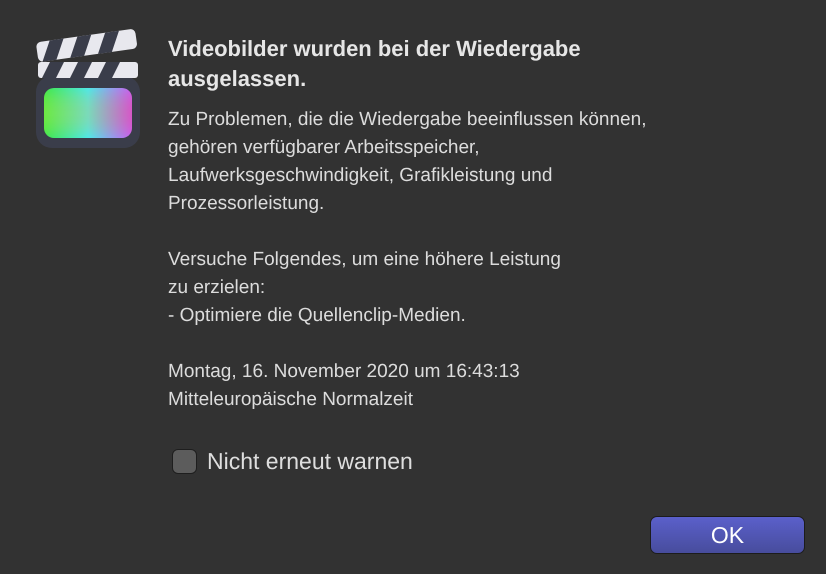  I want to click on message-text: Montag, 16. November 2020 um 16:43:13 Mitteleuropäische Normalzeit, so click(344, 386).